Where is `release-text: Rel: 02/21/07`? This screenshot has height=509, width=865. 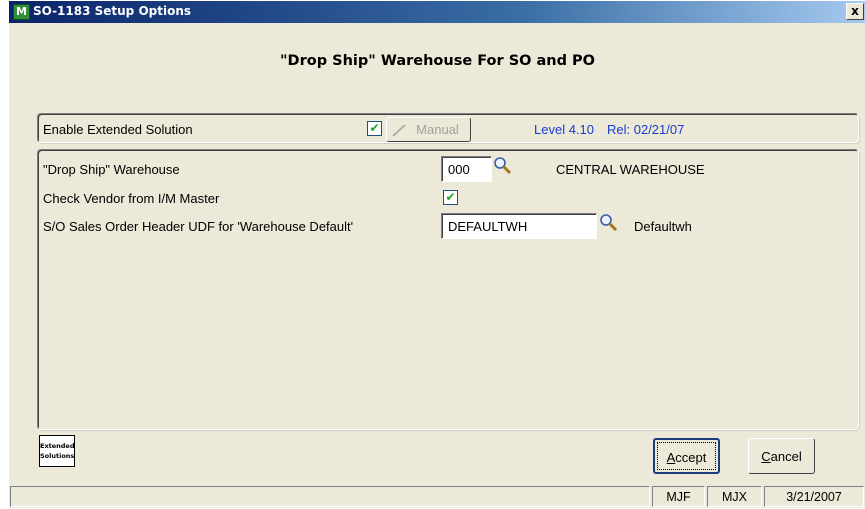 release-text: Rel: 02/21/07 is located at coordinates (646, 129).